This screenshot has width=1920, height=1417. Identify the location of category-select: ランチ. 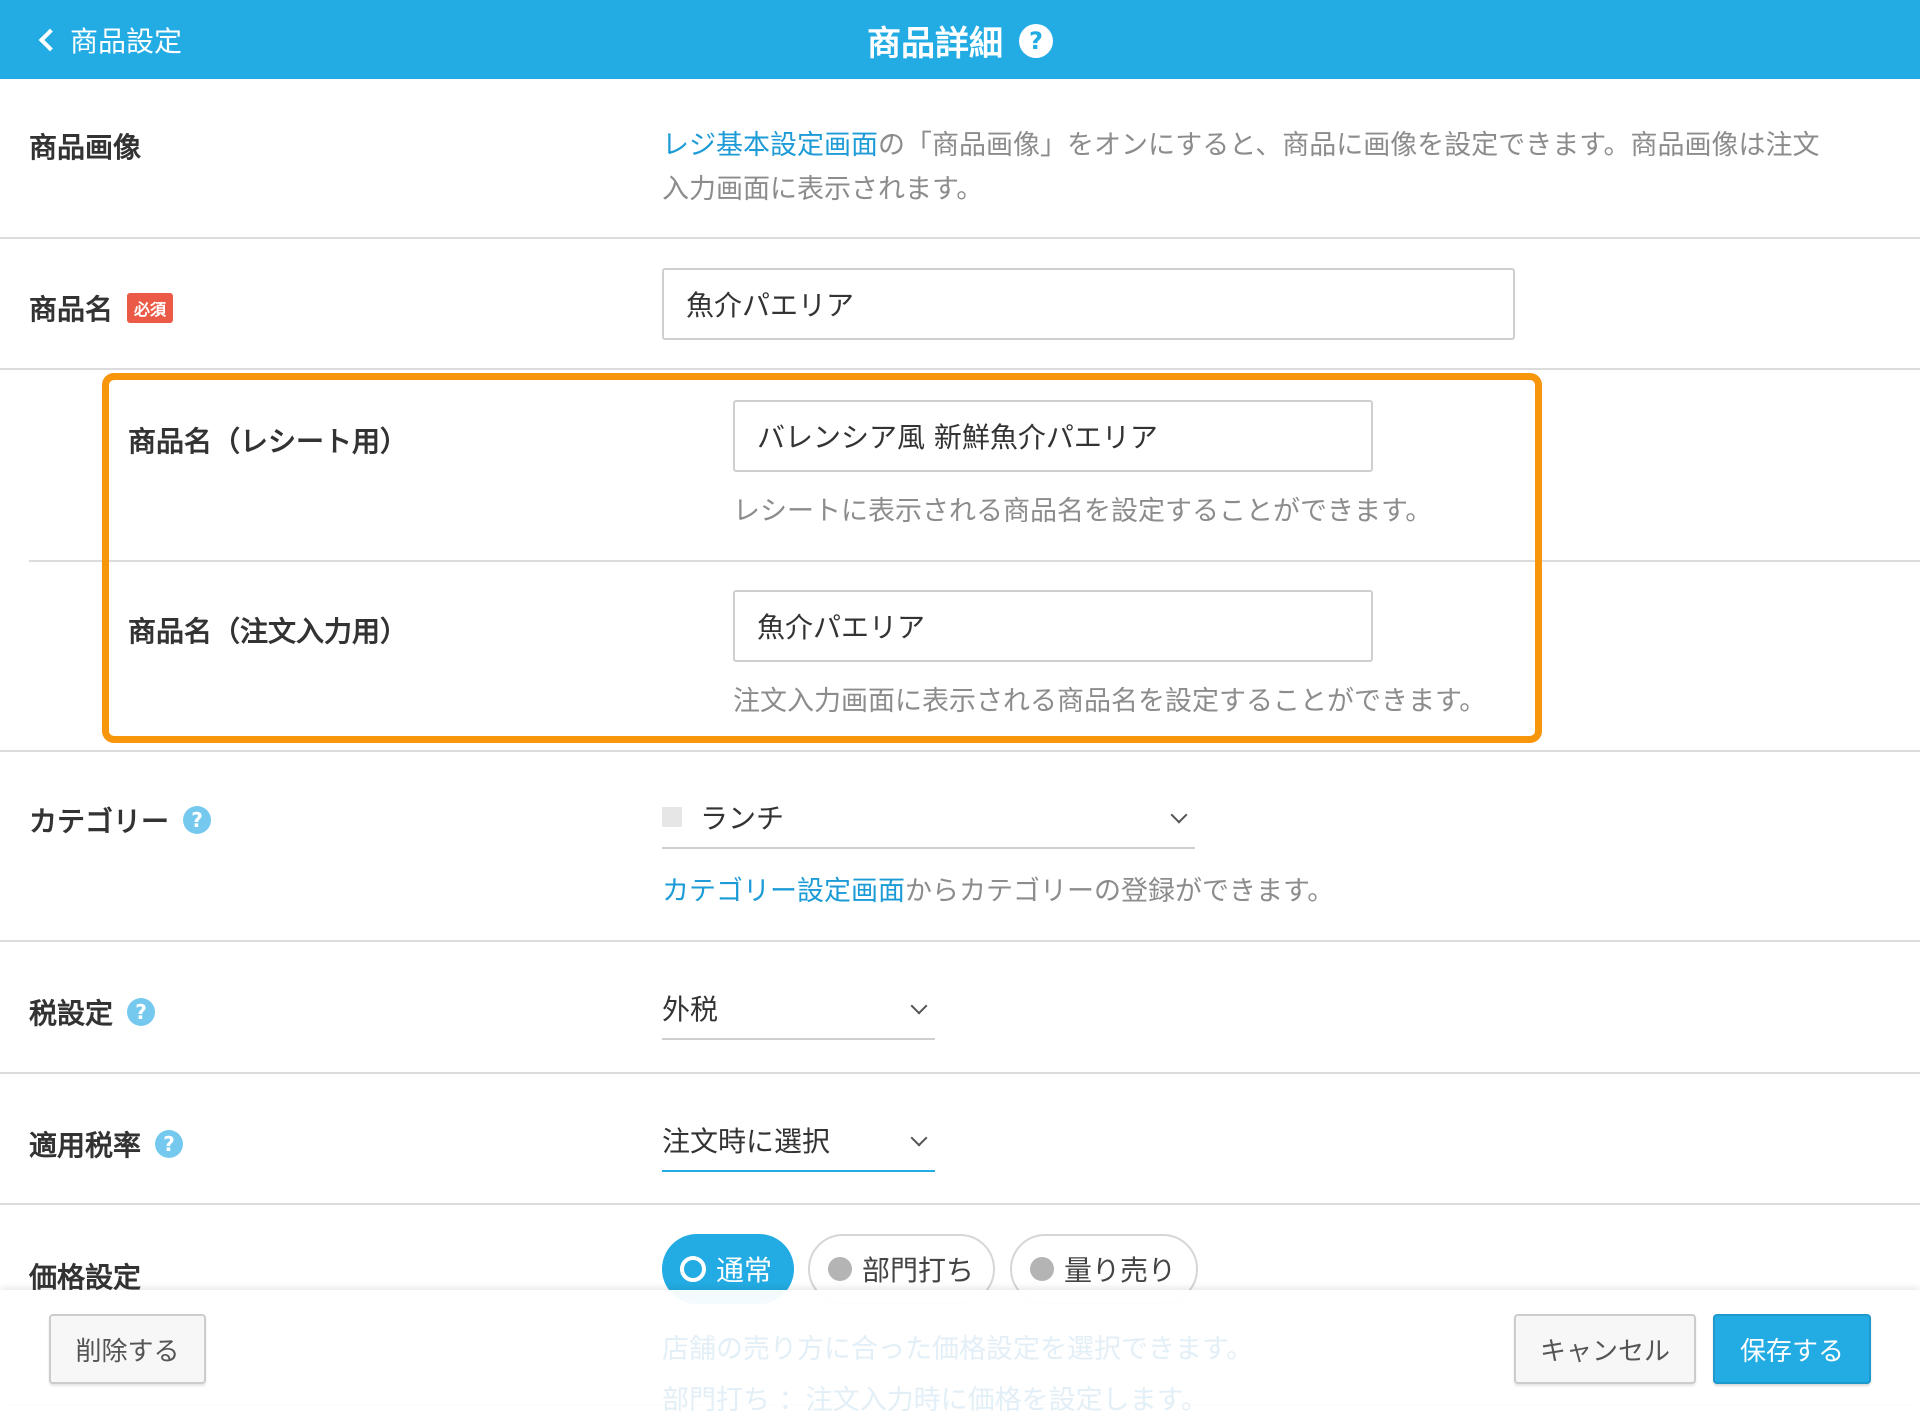
(928, 818).